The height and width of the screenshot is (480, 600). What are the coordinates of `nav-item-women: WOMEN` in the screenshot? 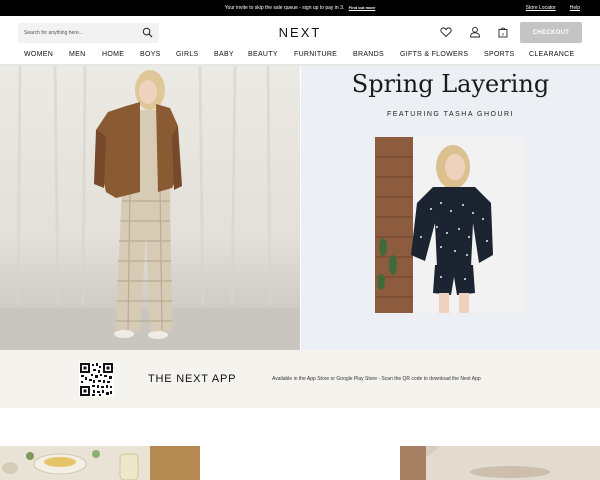 It's located at (38, 54).